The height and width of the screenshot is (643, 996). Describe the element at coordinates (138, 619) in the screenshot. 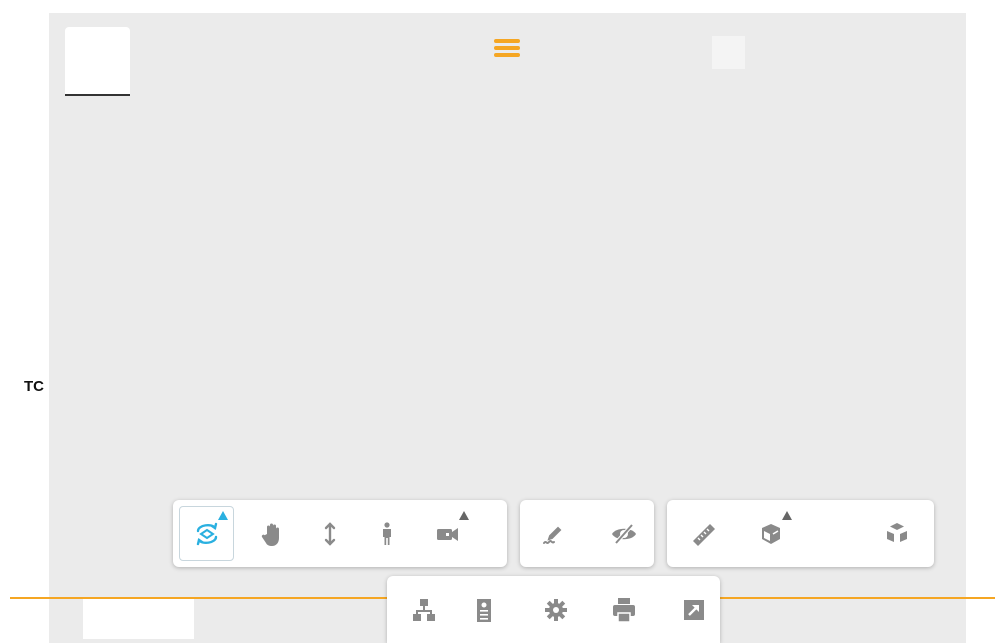

I see `bottom-panel` at that location.